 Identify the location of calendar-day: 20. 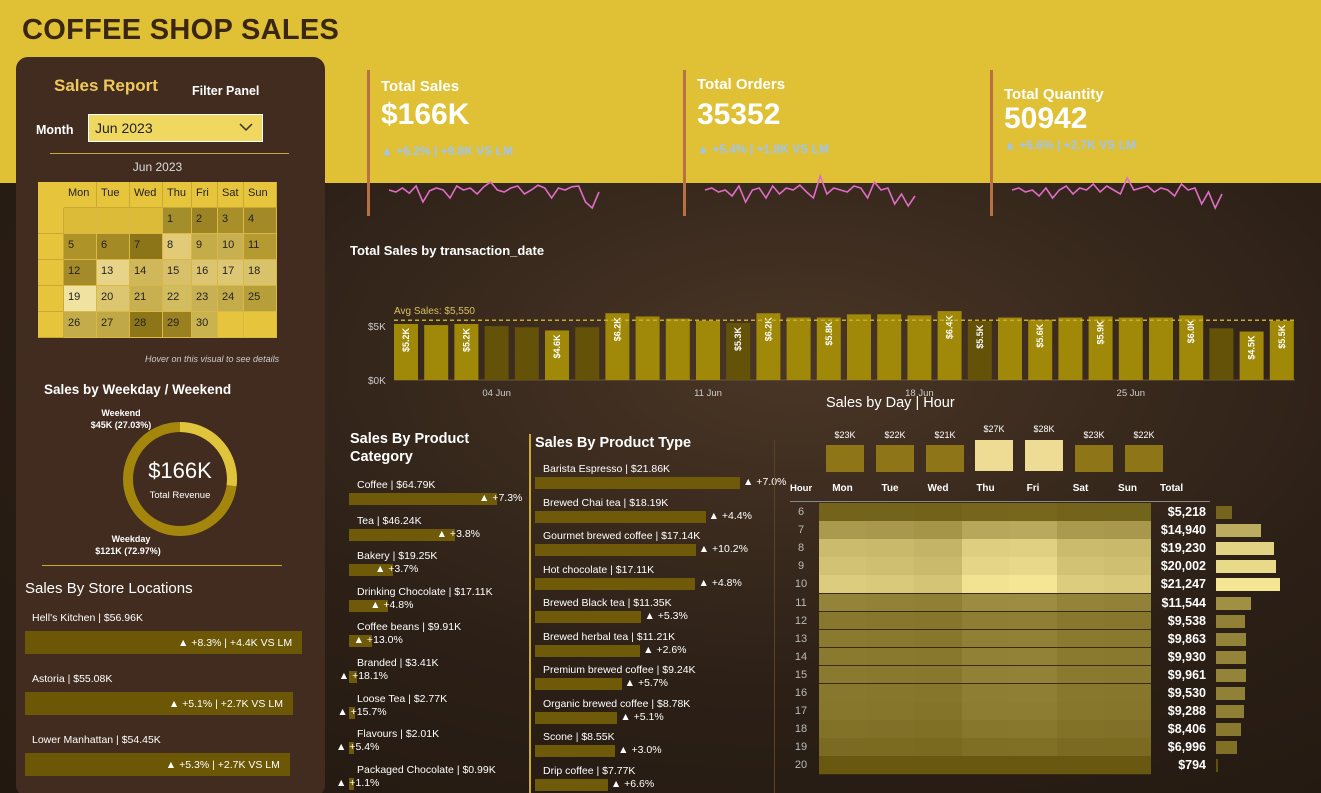
(113, 299).